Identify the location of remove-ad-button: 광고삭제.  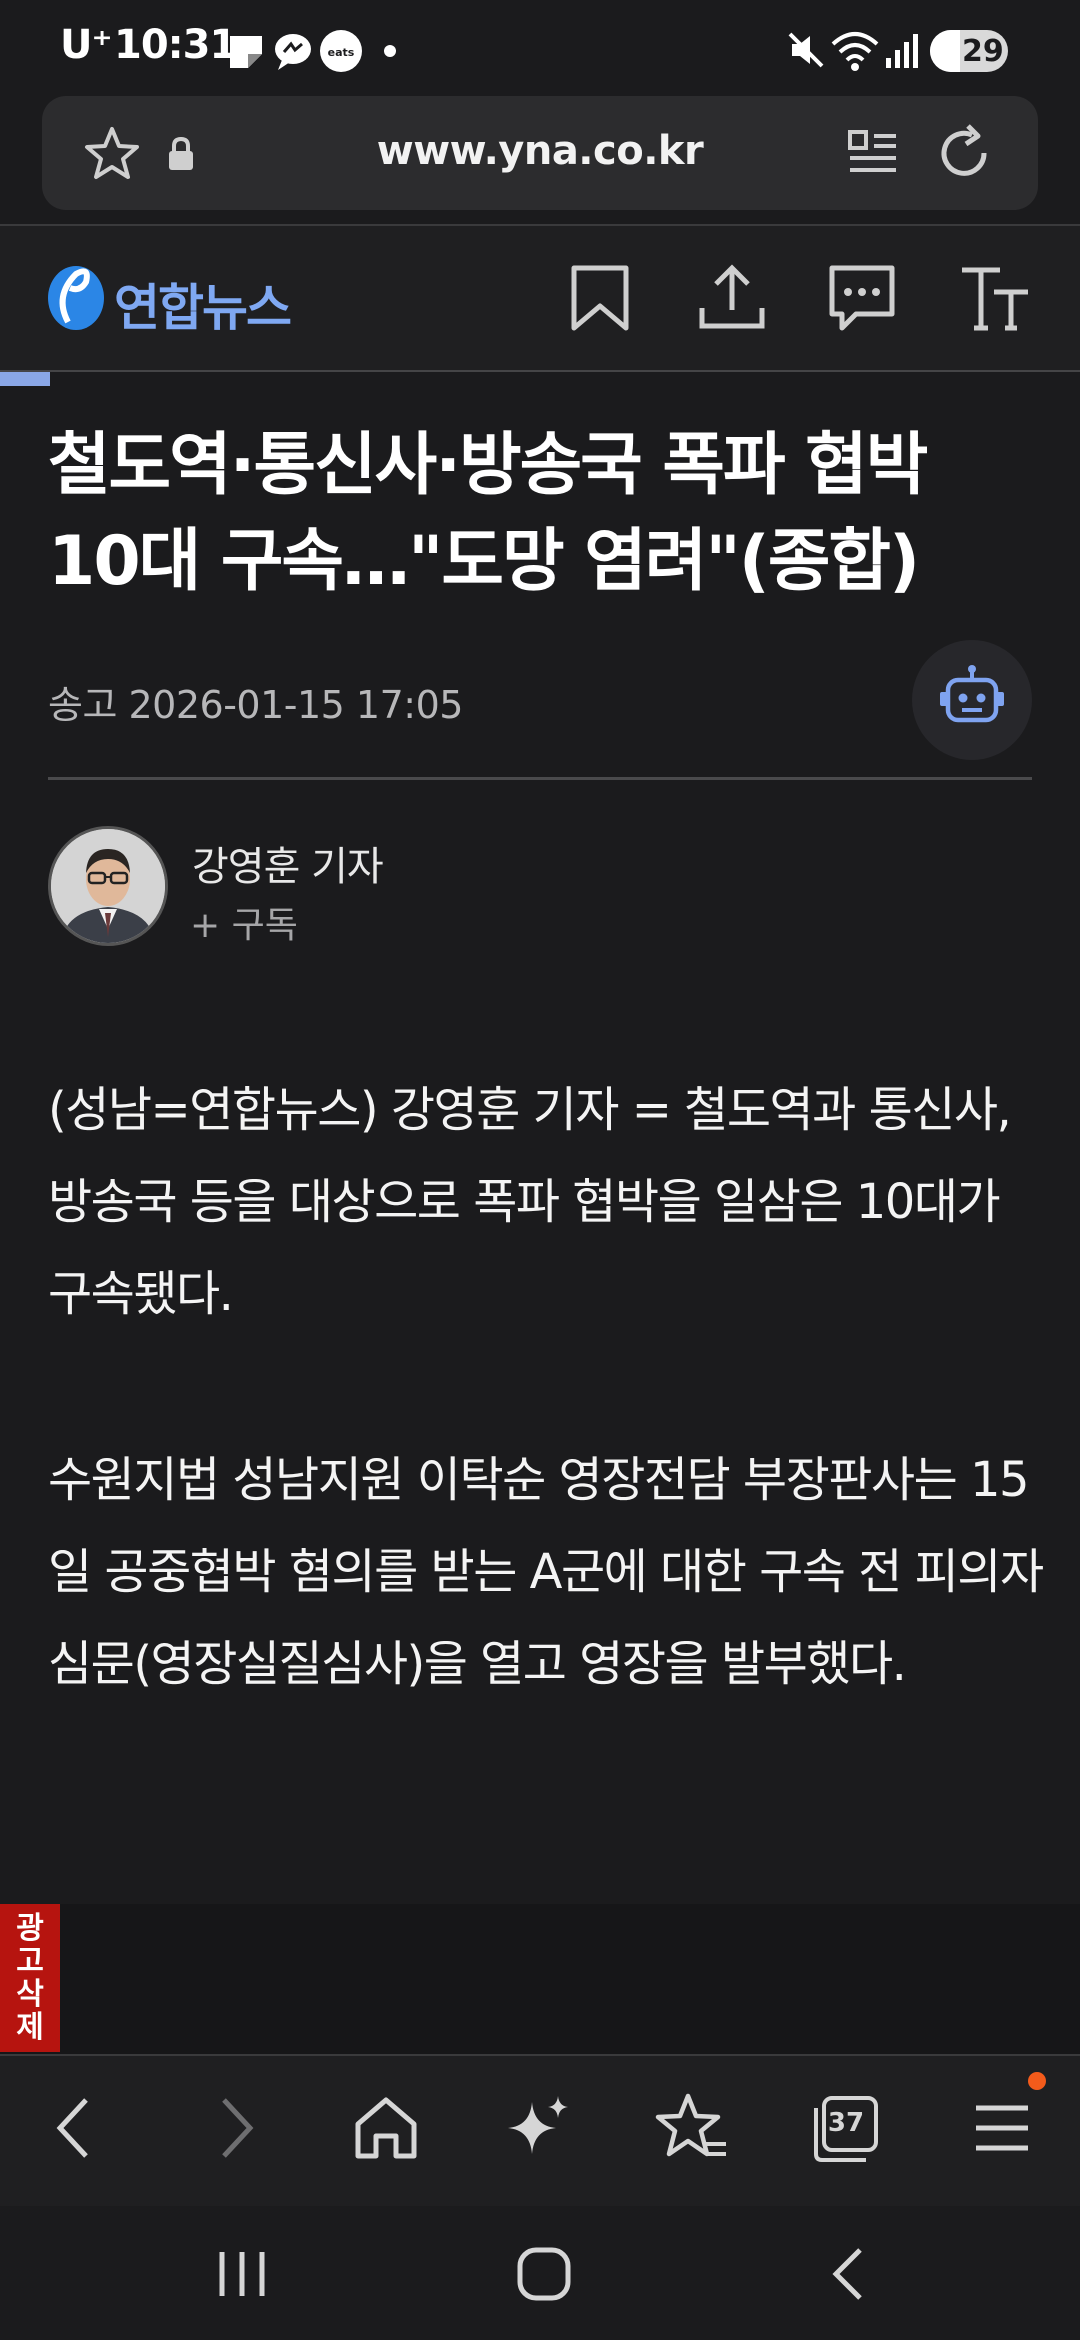
(30, 1978).